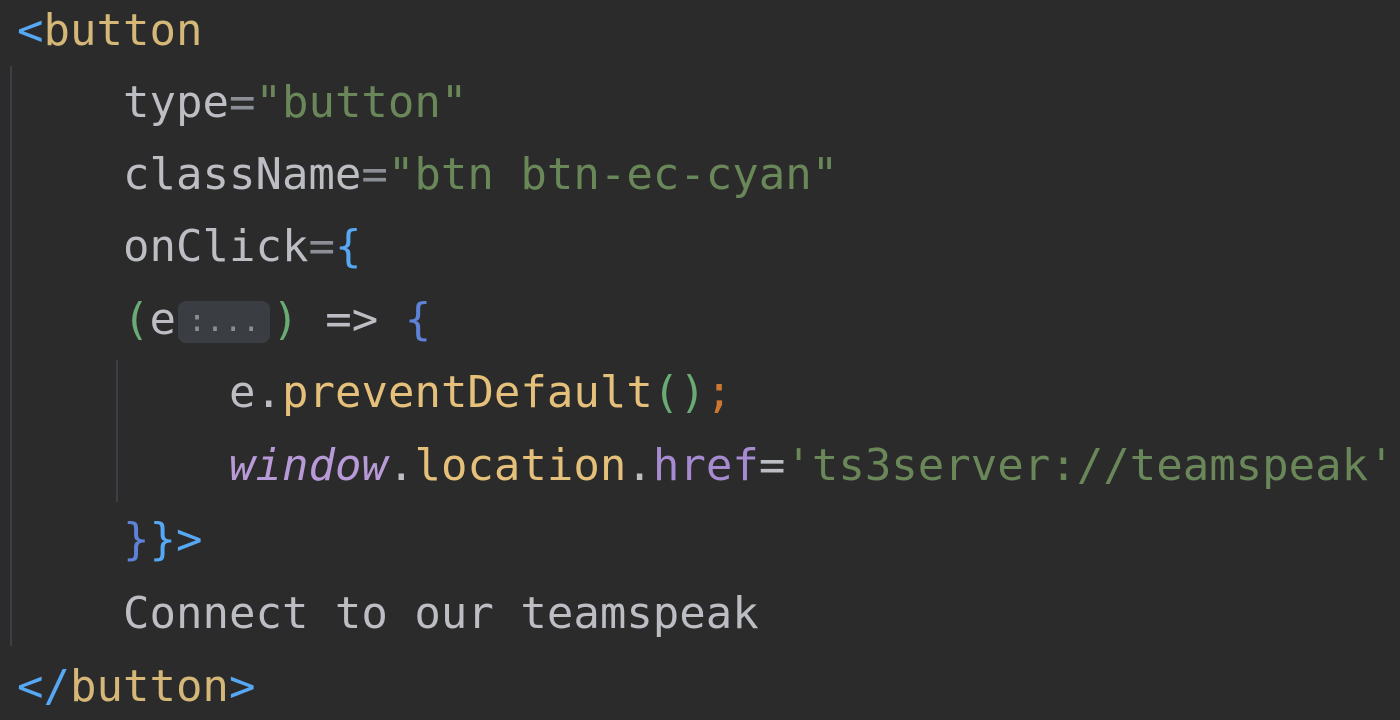 The height and width of the screenshot is (720, 1400). What do you see at coordinates (43, 686) in the screenshot?
I see `jsx-closing-open-bracket: </` at bounding box center [43, 686].